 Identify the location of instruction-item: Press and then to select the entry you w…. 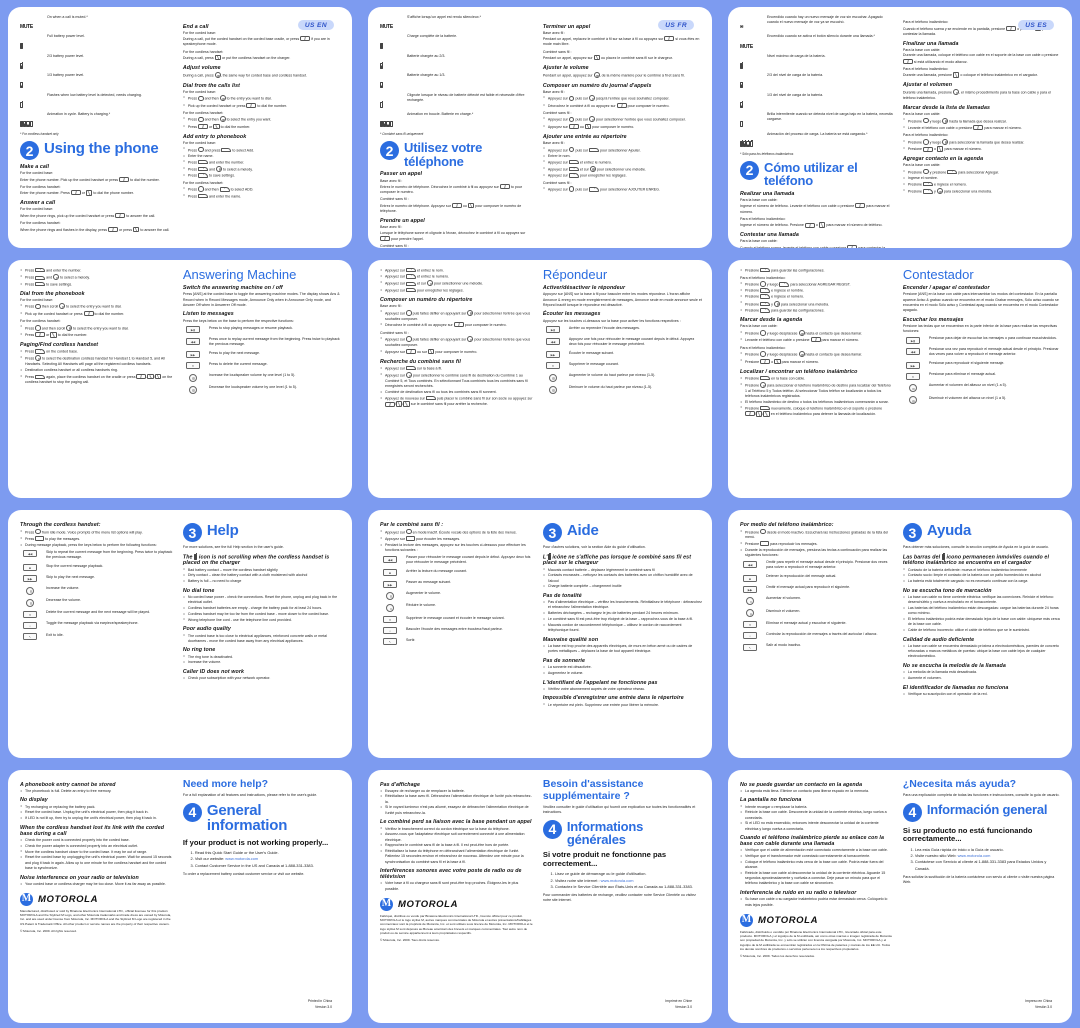
(262, 119).